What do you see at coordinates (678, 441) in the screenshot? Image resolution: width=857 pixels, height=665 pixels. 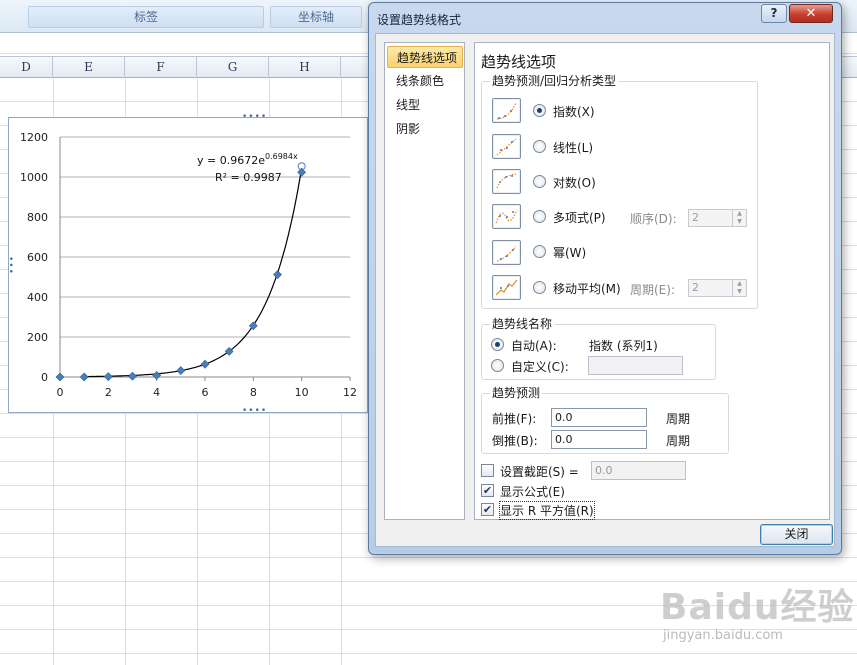 I see `backward-unit: 周期` at bounding box center [678, 441].